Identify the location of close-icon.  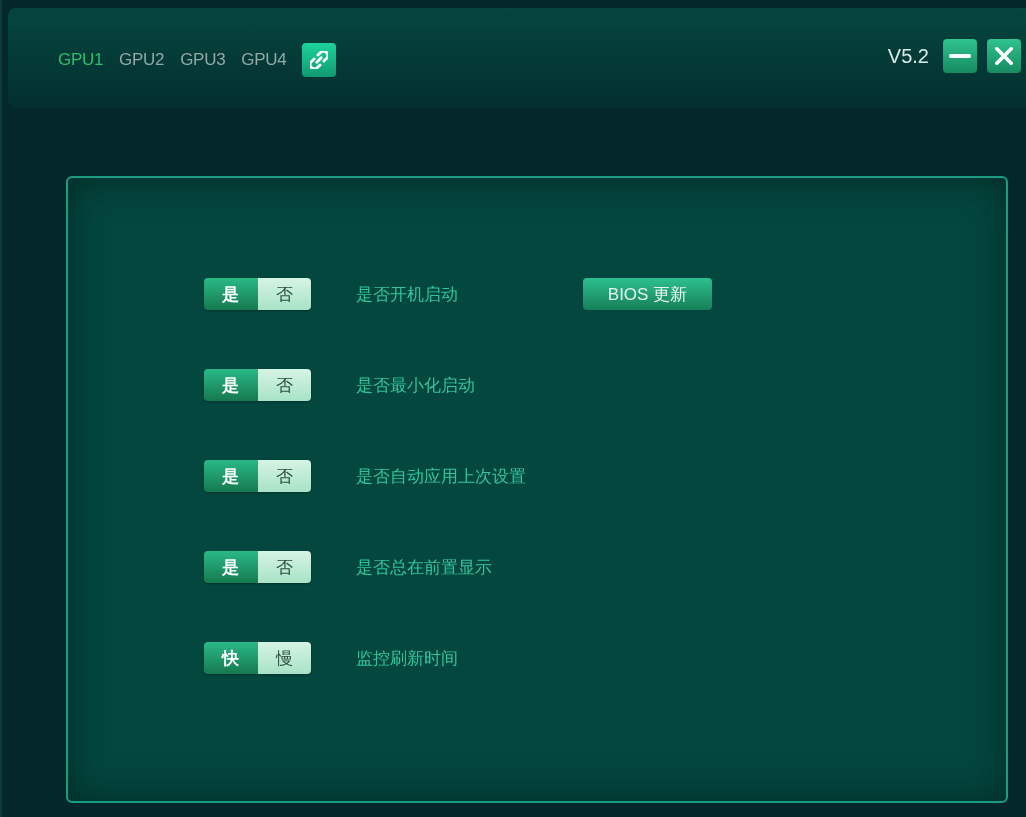
(1004, 56).